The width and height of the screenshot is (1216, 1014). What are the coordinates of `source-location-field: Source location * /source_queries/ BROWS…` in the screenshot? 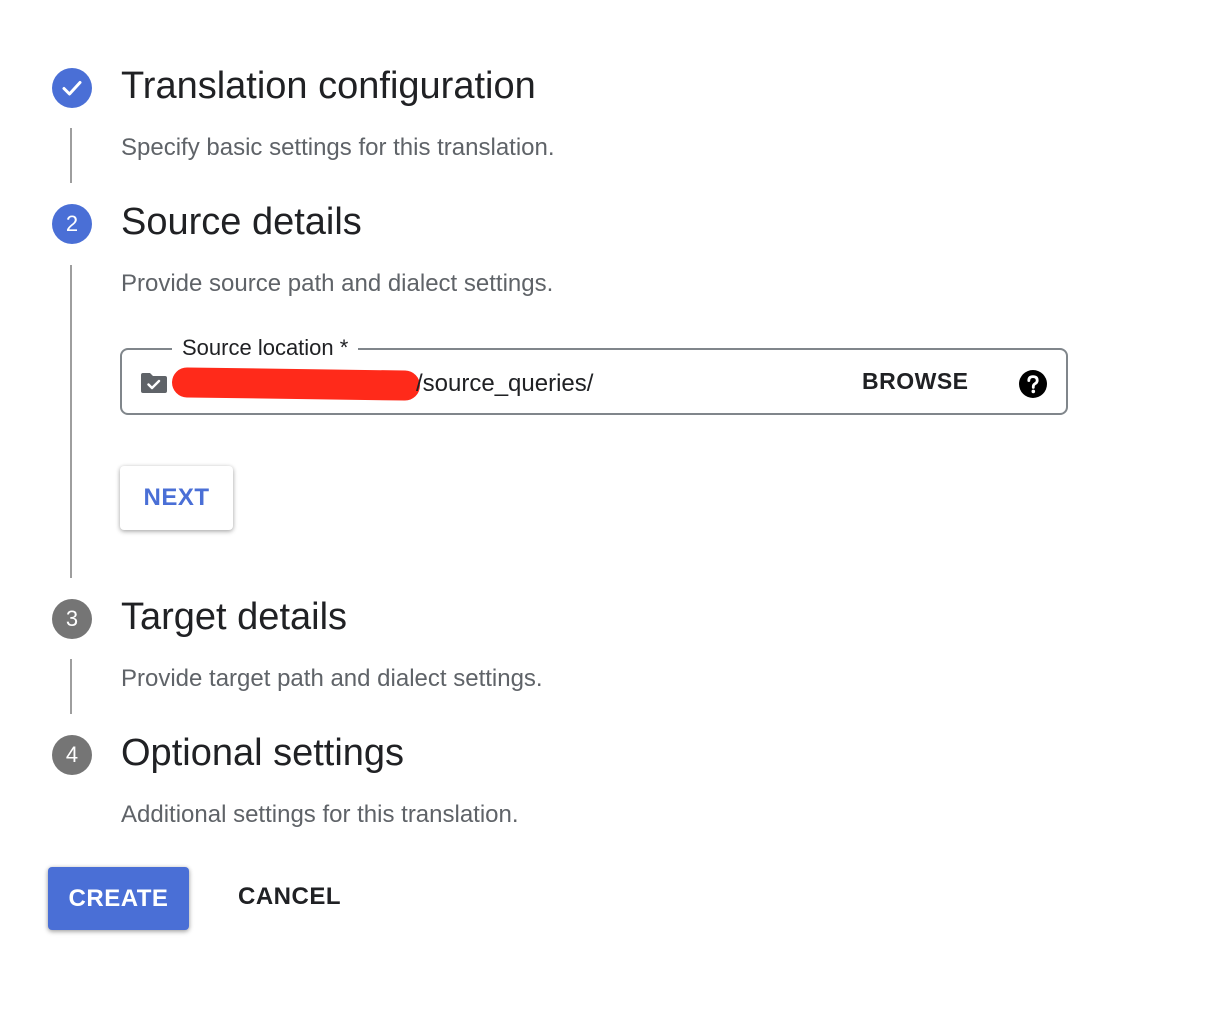 It's located at (594, 375).